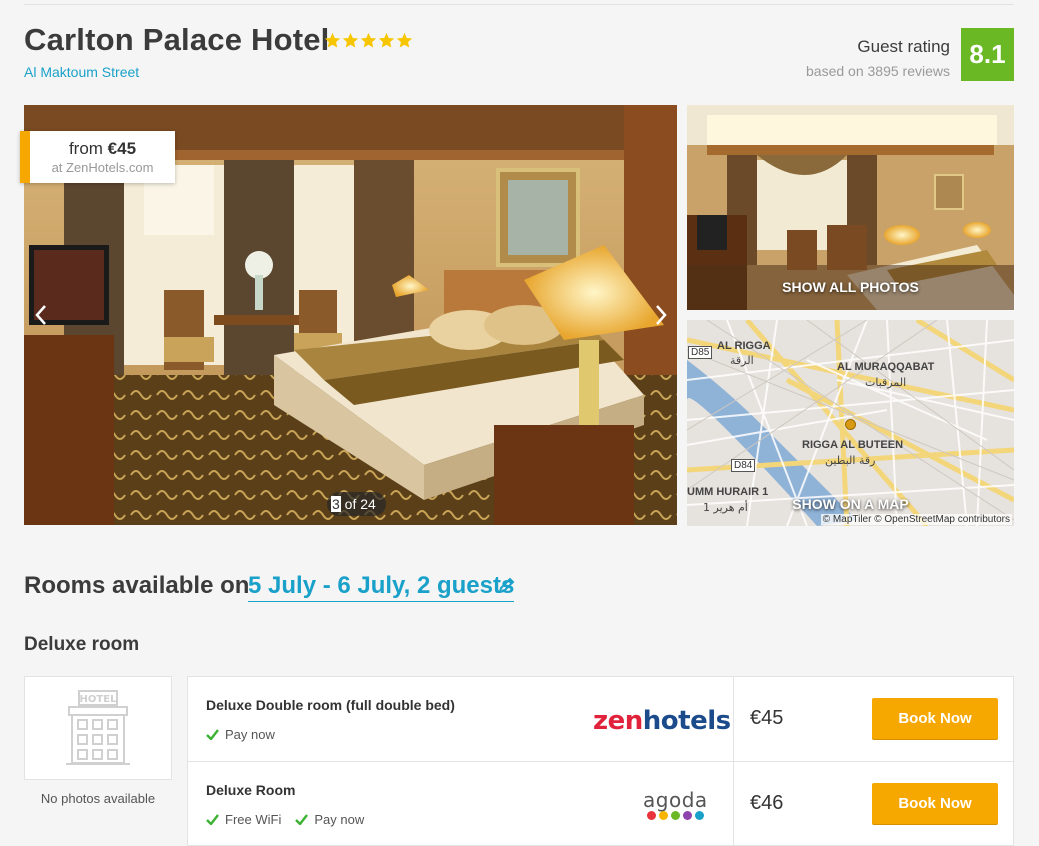 The width and height of the screenshot is (1039, 846). Describe the element at coordinates (767, 803) in the screenshot. I see `offer-price: €46` at that location.